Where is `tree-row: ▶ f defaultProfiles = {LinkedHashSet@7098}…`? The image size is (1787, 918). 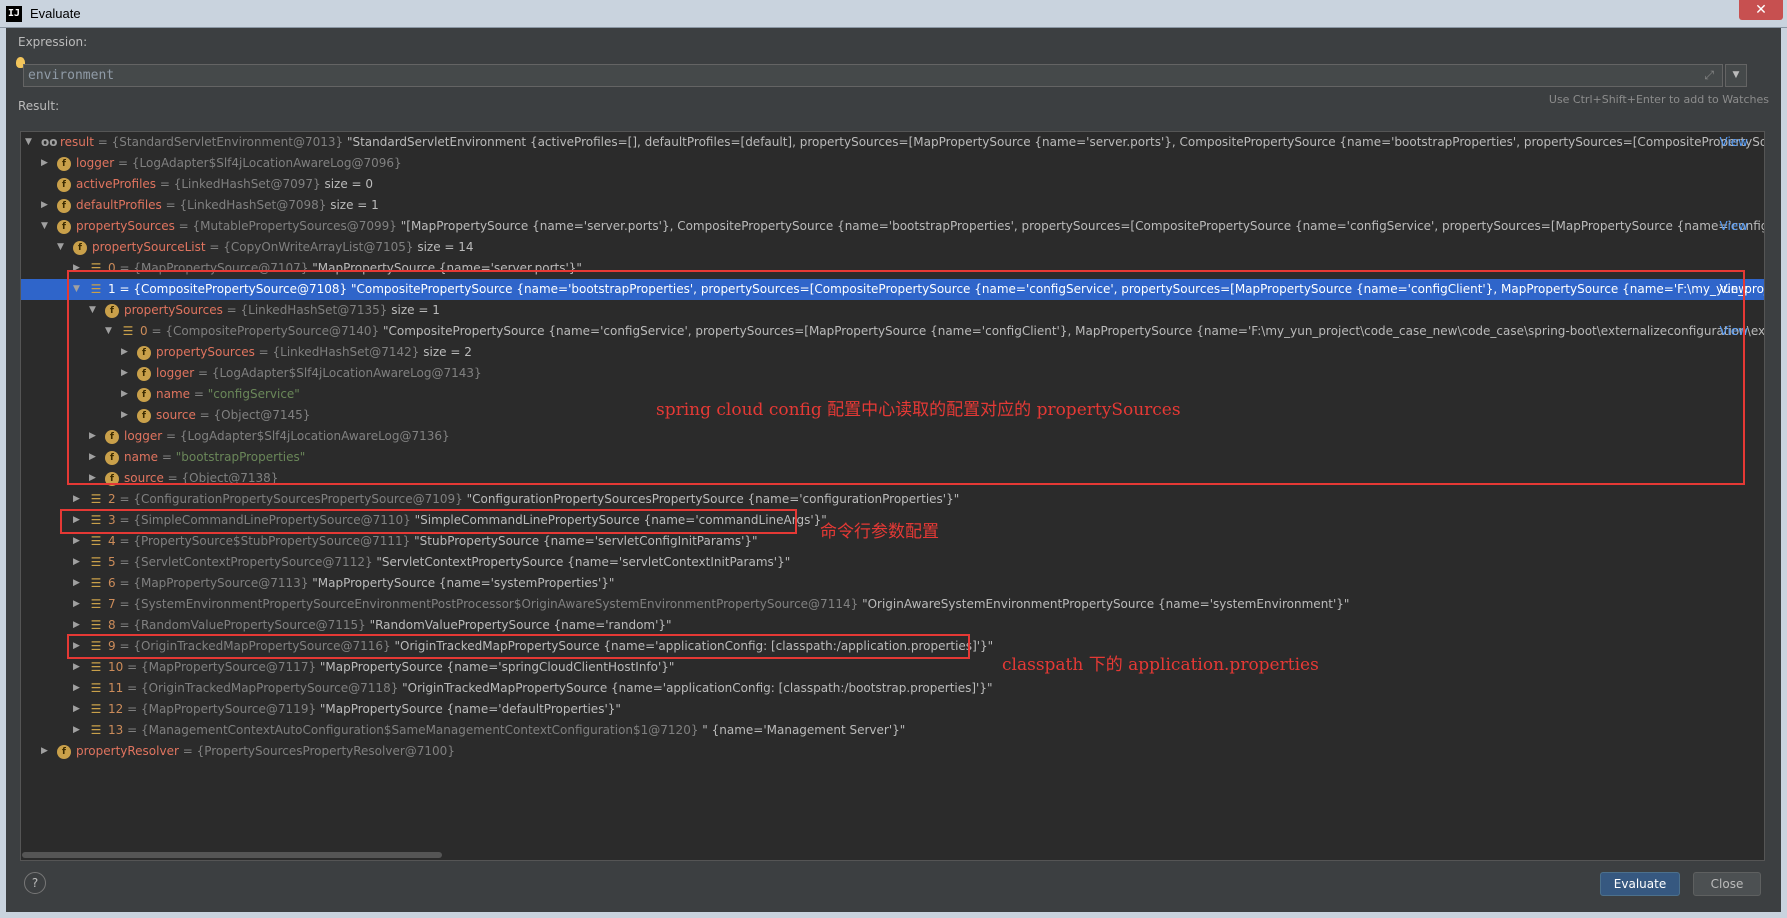 tree-row: ▶ f defaultProfiles = {LinkedHashSet@7098}… is located at coordinates (892, 205).